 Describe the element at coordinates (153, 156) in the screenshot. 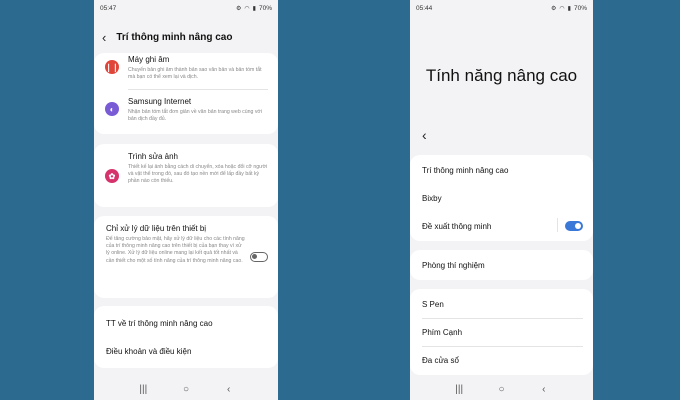

I see `item-title: Trình sửa ảnh` at that location.